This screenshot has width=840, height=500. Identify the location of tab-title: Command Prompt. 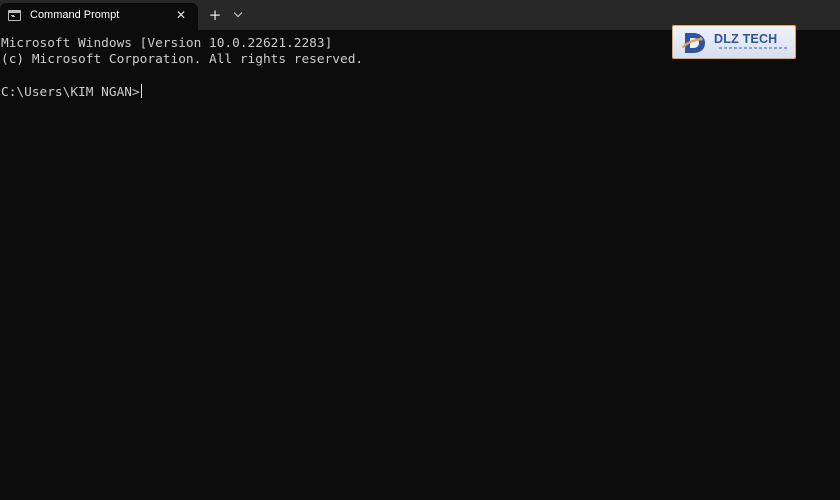
(75, 15).